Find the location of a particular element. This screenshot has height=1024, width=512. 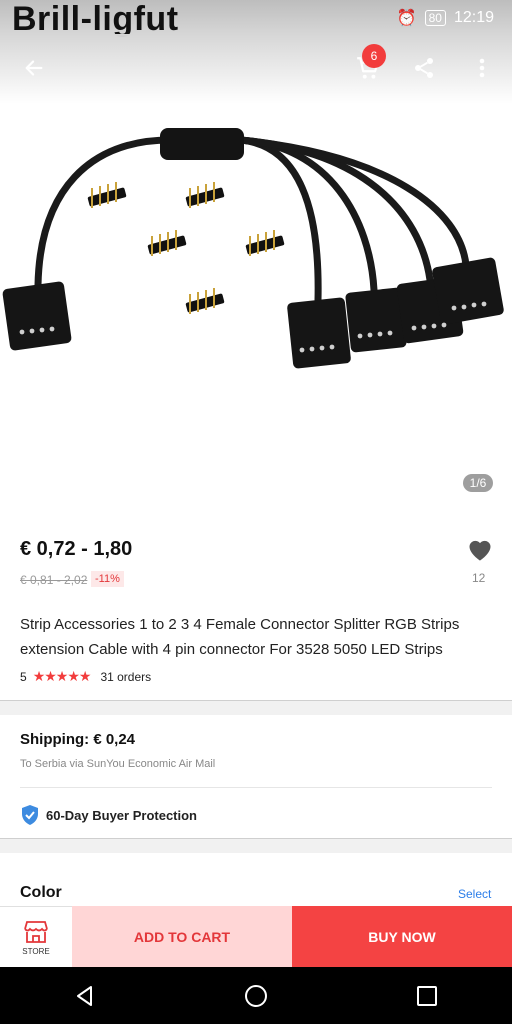

share-button is located at coordinates (424, 68).